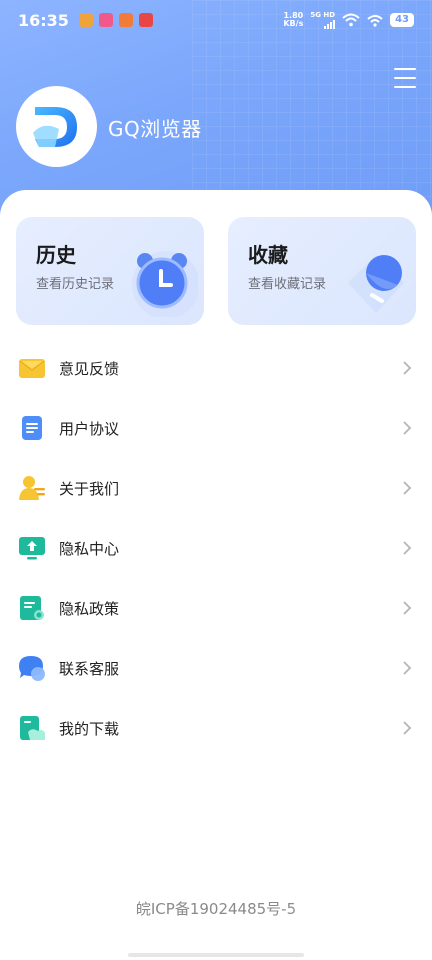 The width and height of the screenshot is (432, 960). Describe the element at coordinates (89, 428) in the screenshot. I see `menu-item-label: 用户协议` at that location.